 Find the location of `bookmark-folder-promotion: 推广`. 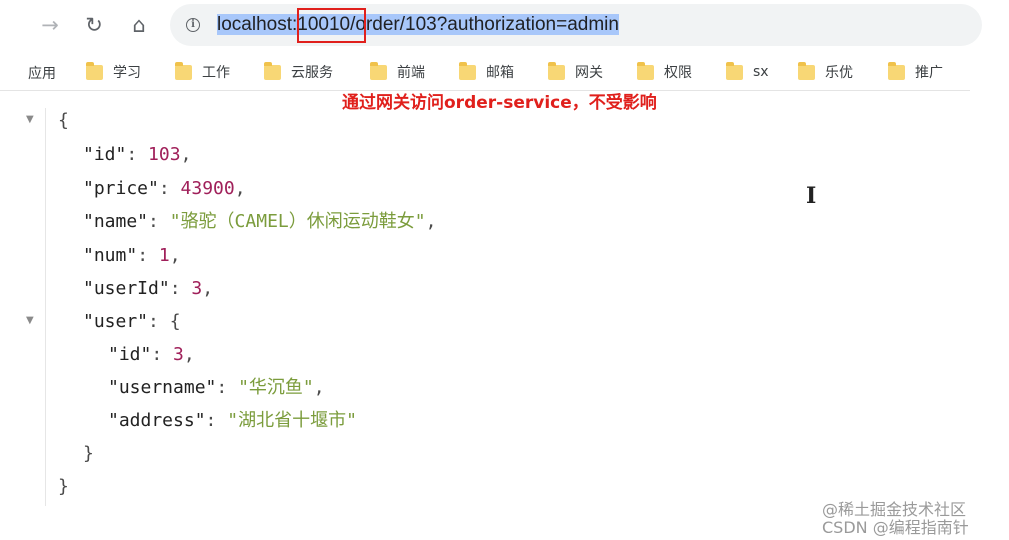

bookmark-folder-promotion: 推广 is located at coordinates (915, 72).